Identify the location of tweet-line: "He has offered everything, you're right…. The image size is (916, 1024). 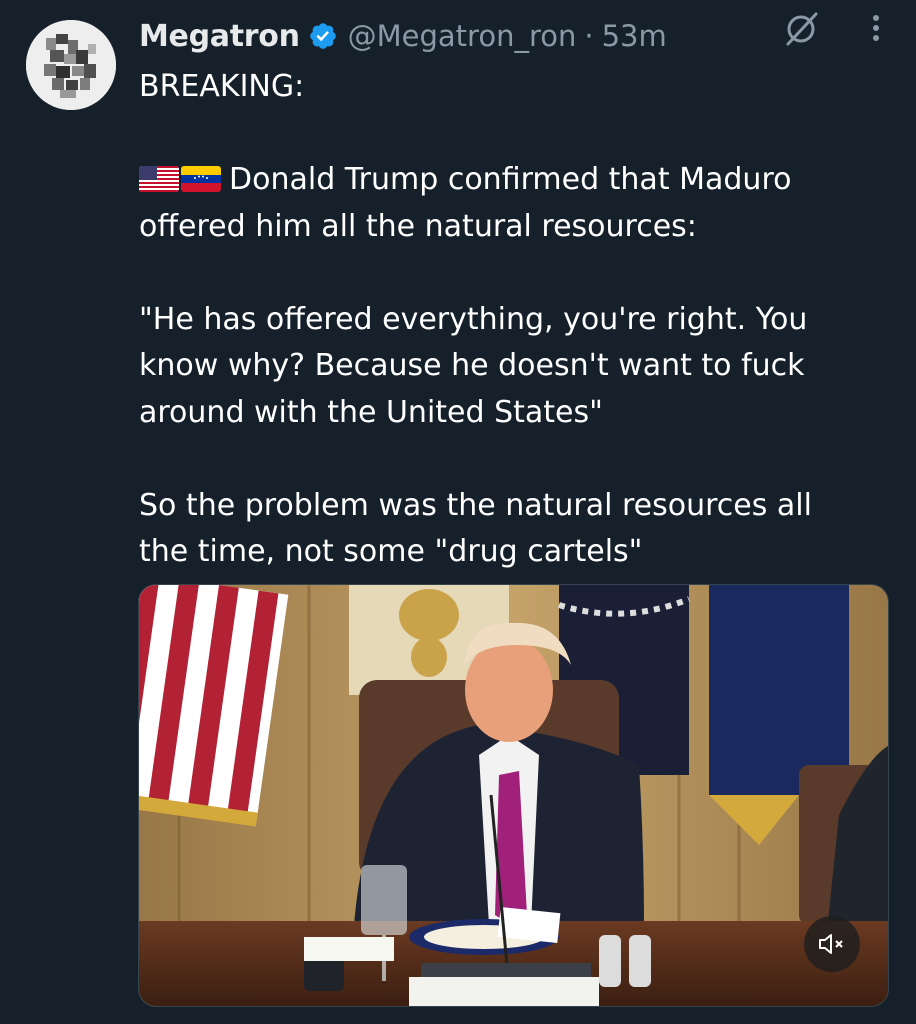
(473, 319).